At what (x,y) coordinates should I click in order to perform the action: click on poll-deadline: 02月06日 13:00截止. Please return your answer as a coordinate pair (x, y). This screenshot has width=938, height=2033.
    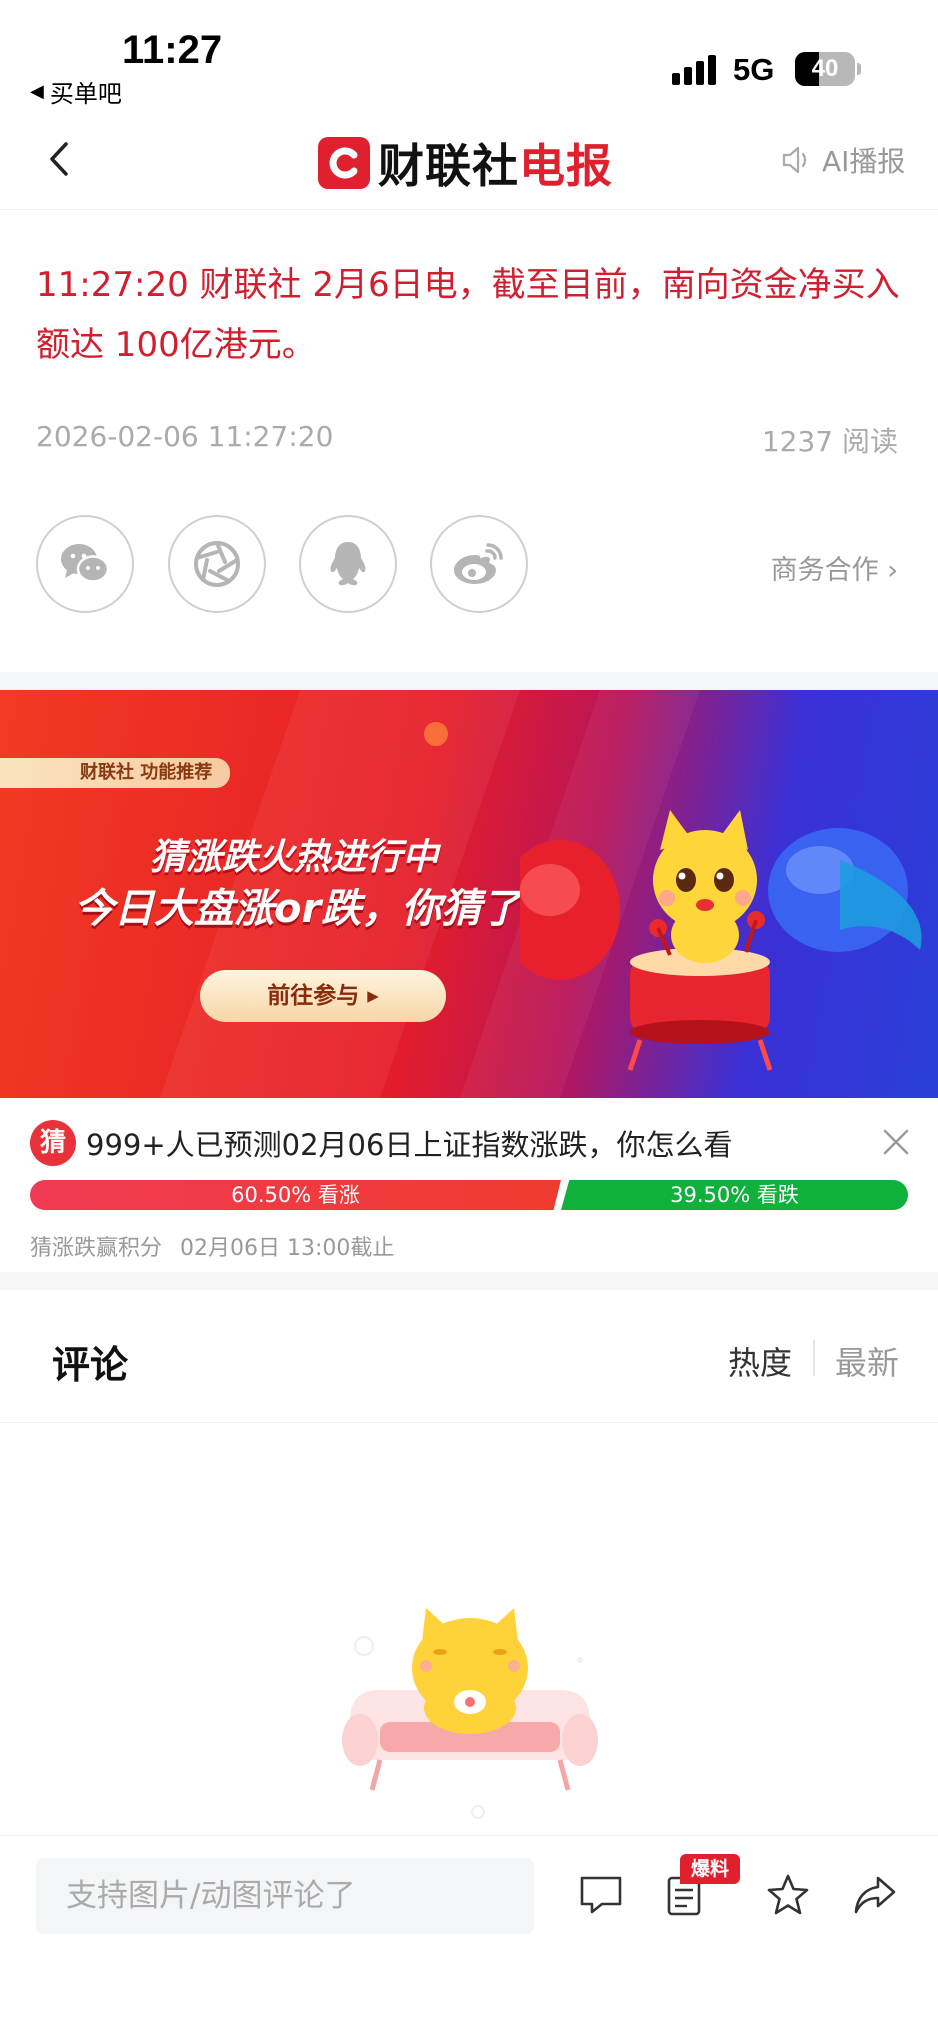
    Looking at the image, I should click on (287, 1248).